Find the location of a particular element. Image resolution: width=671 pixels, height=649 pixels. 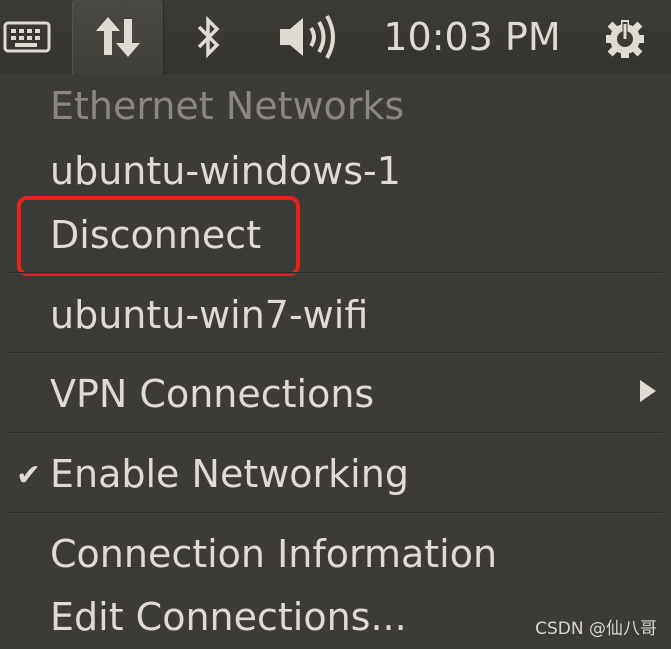

top-panel: 10:03 PM is located at coordinates (335, 37).